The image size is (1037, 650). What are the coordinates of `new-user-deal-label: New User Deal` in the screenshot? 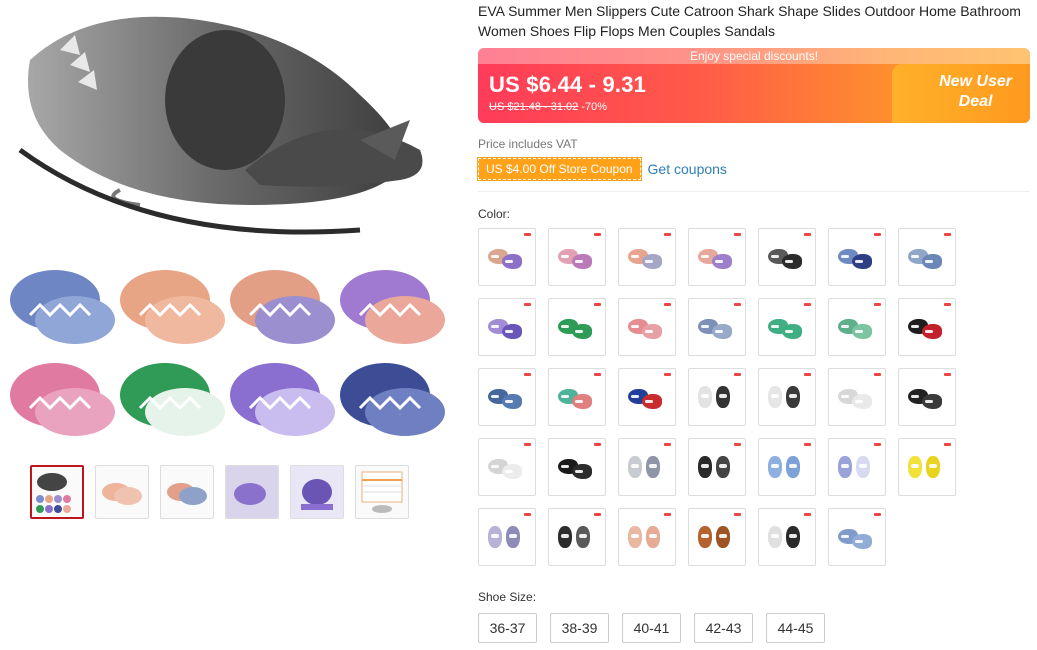 It's located at (975, 92).